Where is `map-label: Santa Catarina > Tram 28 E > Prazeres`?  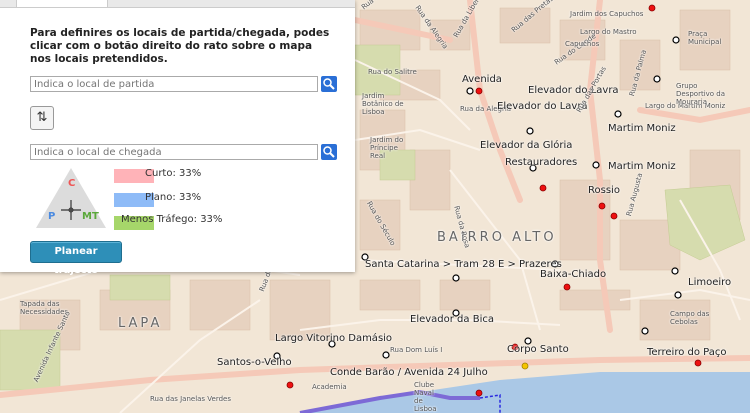
map-label: Santa Catarina > Tram 28 E > Prazeres is located at coordinates (463, 264).